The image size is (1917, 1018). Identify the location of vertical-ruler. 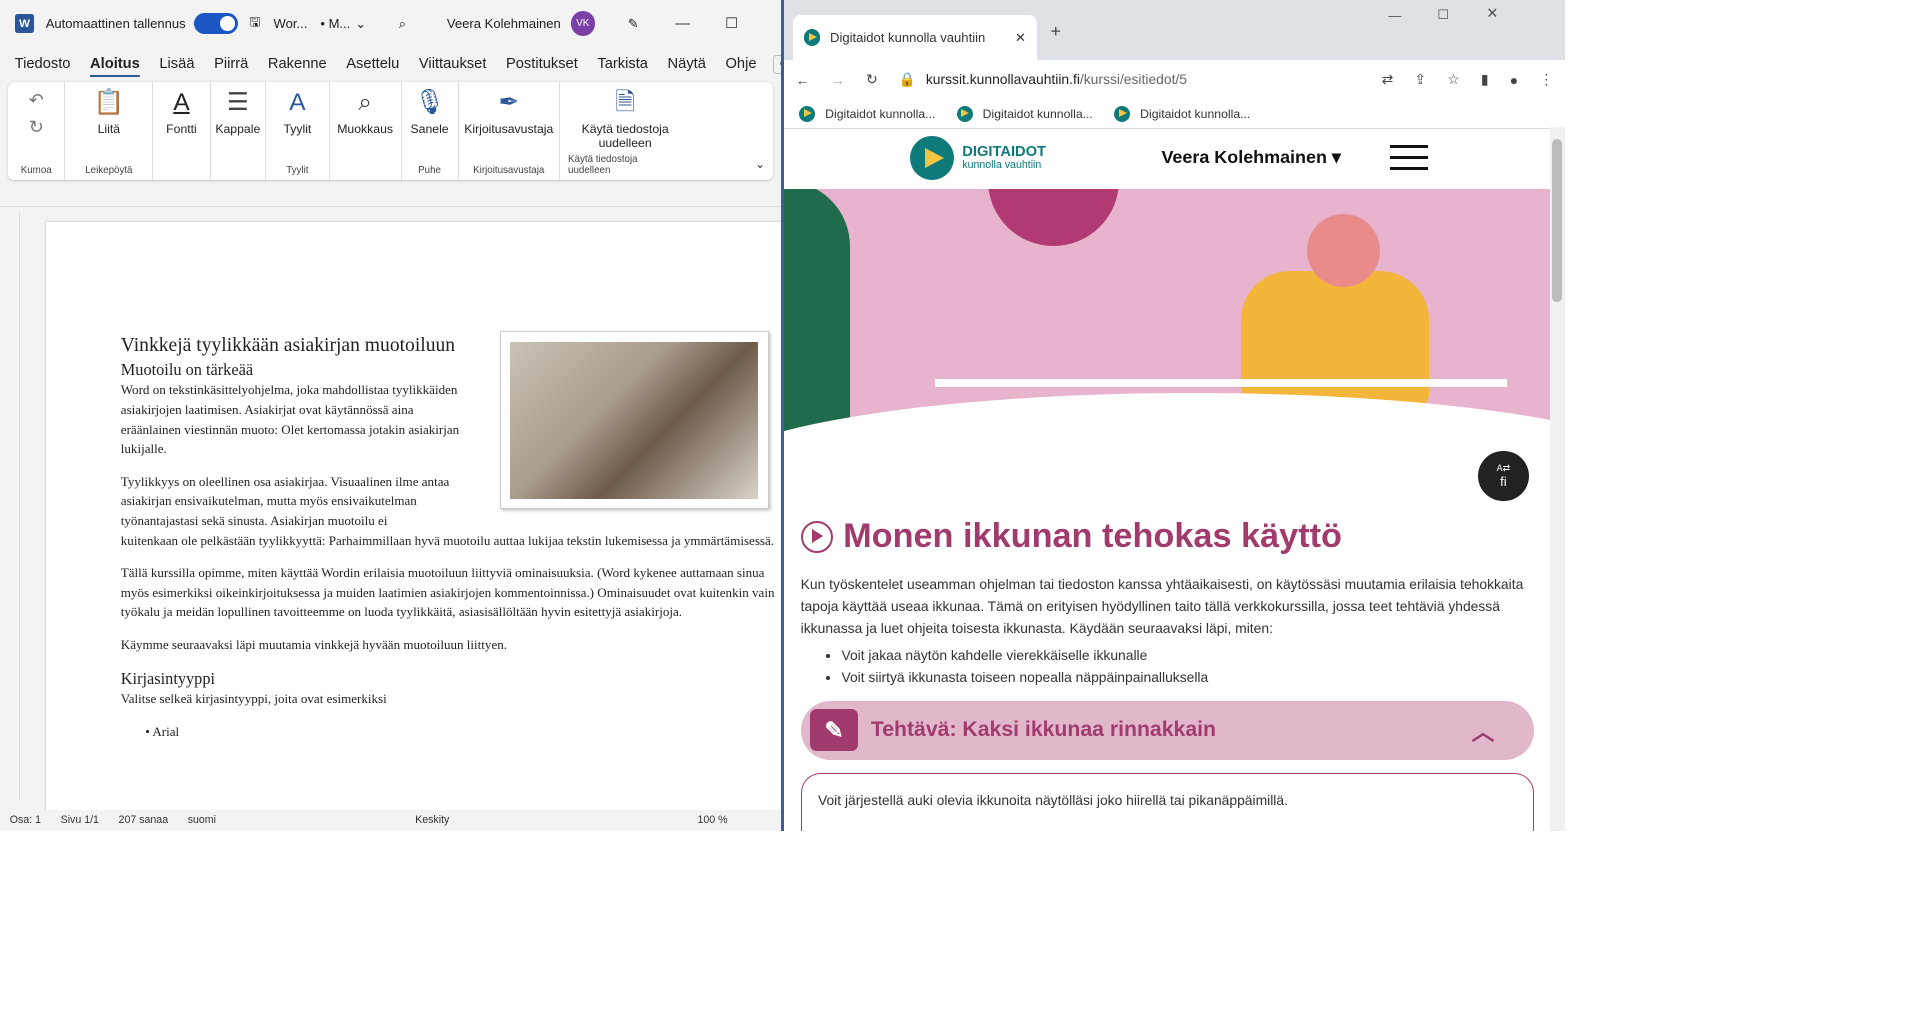
(10, 506).